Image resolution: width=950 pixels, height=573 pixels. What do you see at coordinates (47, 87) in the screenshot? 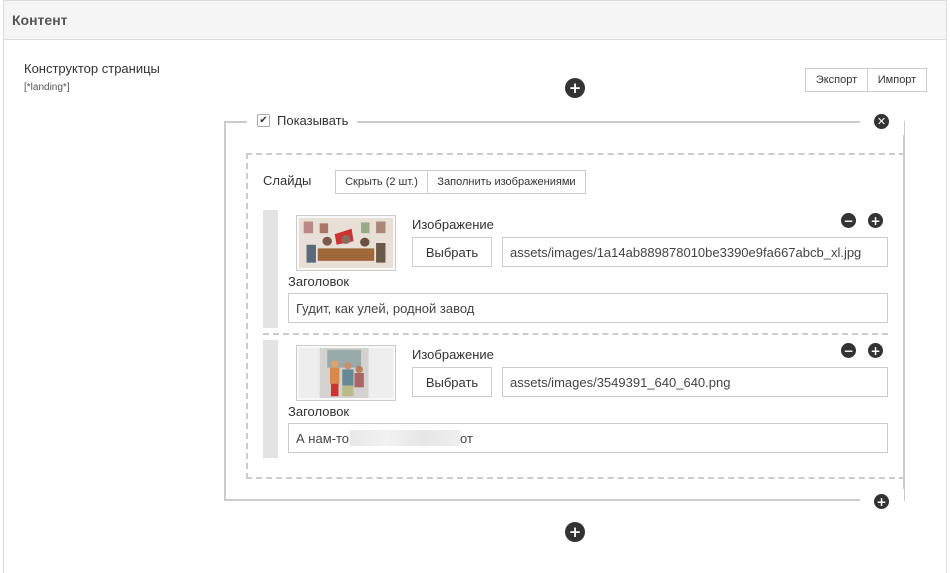
I see `field-placeholder-tag: [*landing*]` at bounding box center [47, 87].